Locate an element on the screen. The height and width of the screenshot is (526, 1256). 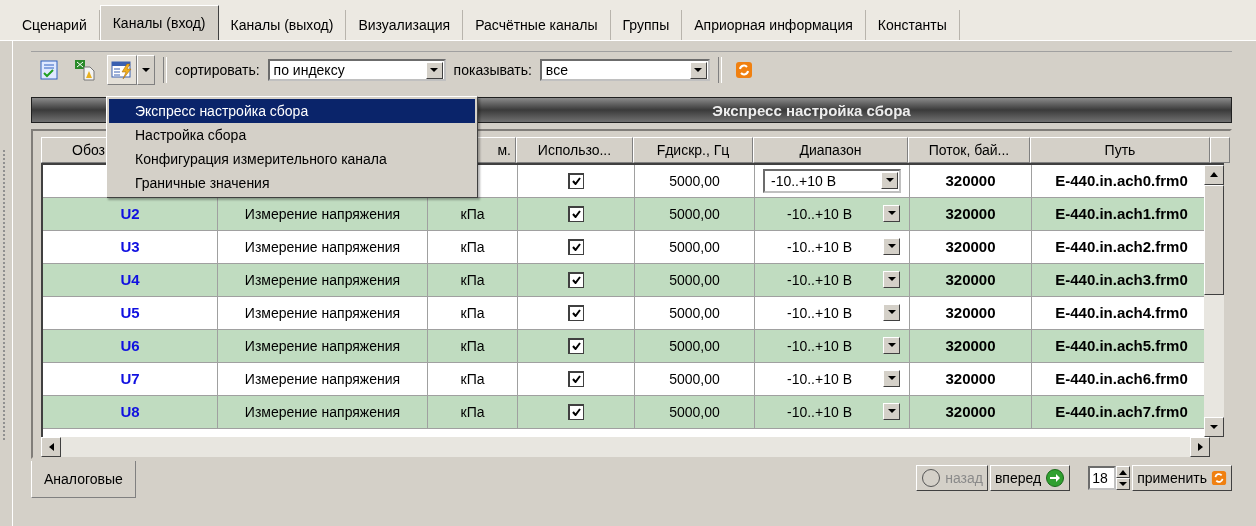
dropdown-button is located at coordinates (146, 70).